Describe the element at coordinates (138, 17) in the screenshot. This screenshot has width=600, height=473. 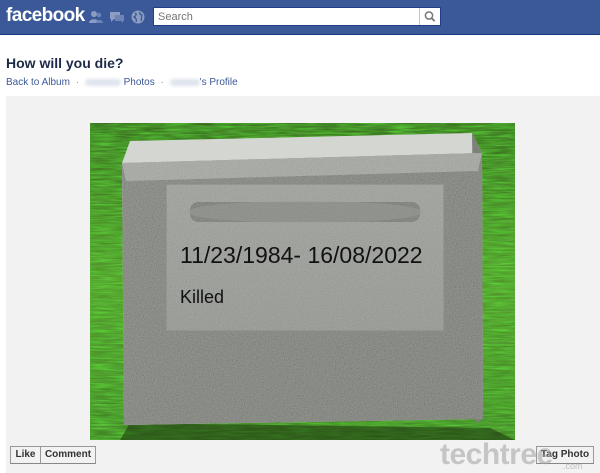
I see `notifications-globe-icon` at that location.